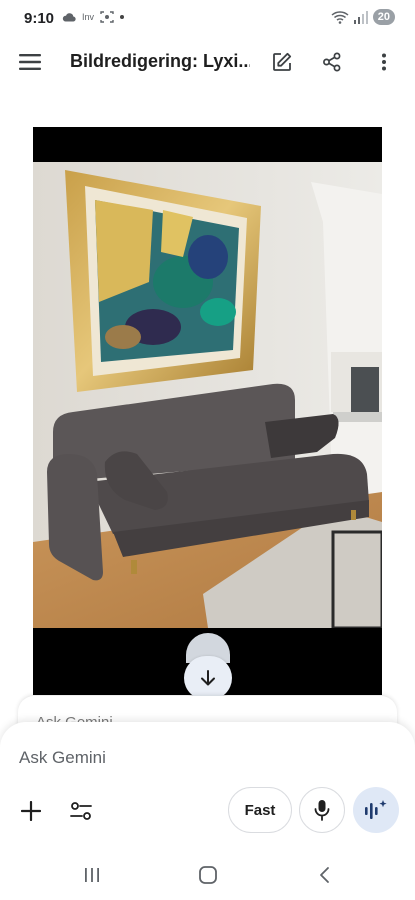  I want to click on mic-icon, so click(322, 810).